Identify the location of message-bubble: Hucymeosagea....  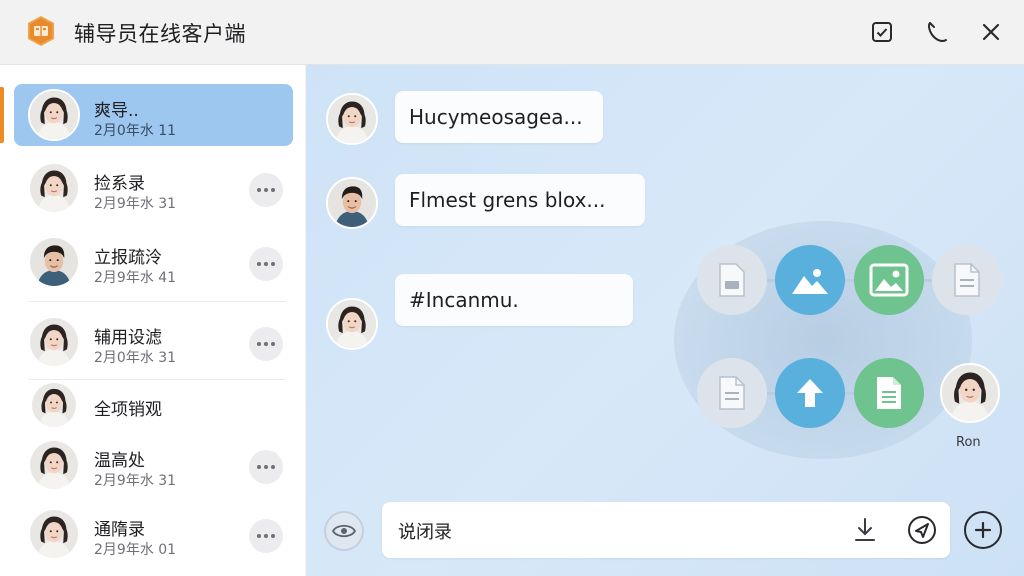
(499, 117).